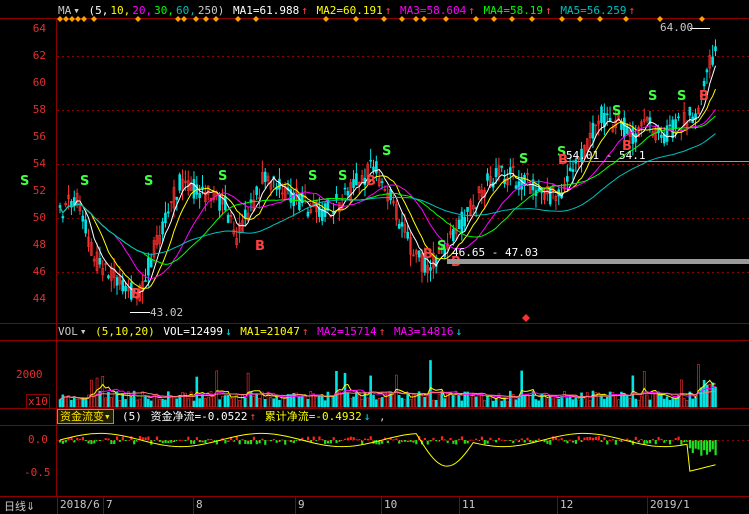  Describe the element at coordinates (83, 331) in the screenshot. I see `dropdown-icon: ▾` at that location.